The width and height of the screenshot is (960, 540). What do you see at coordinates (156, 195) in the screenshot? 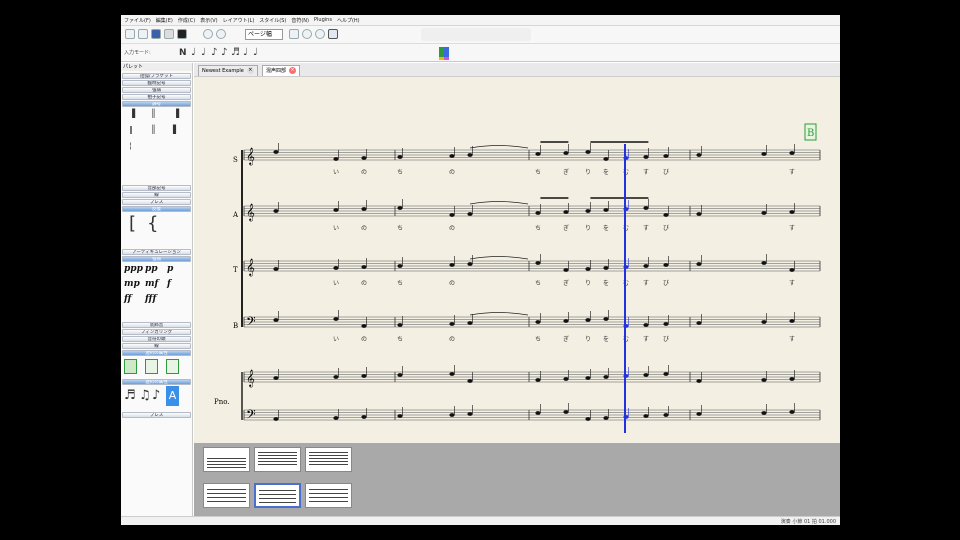
I see `palette-section-lines: 線` at bounding box center [156, 195].